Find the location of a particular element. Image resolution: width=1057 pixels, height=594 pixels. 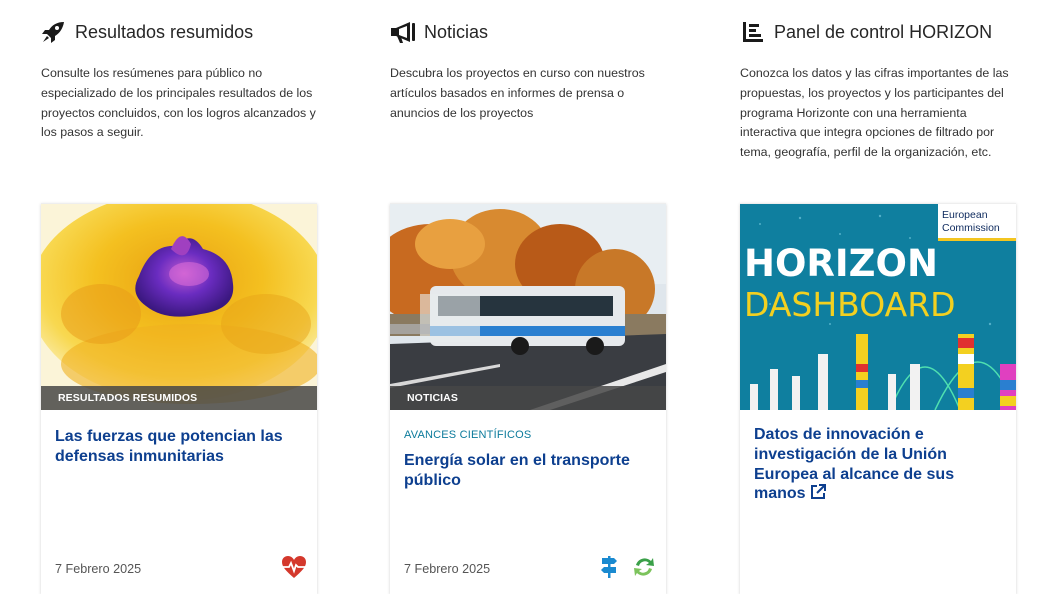

section-header: Resultados resumidos is located at coordinates (186, 32).